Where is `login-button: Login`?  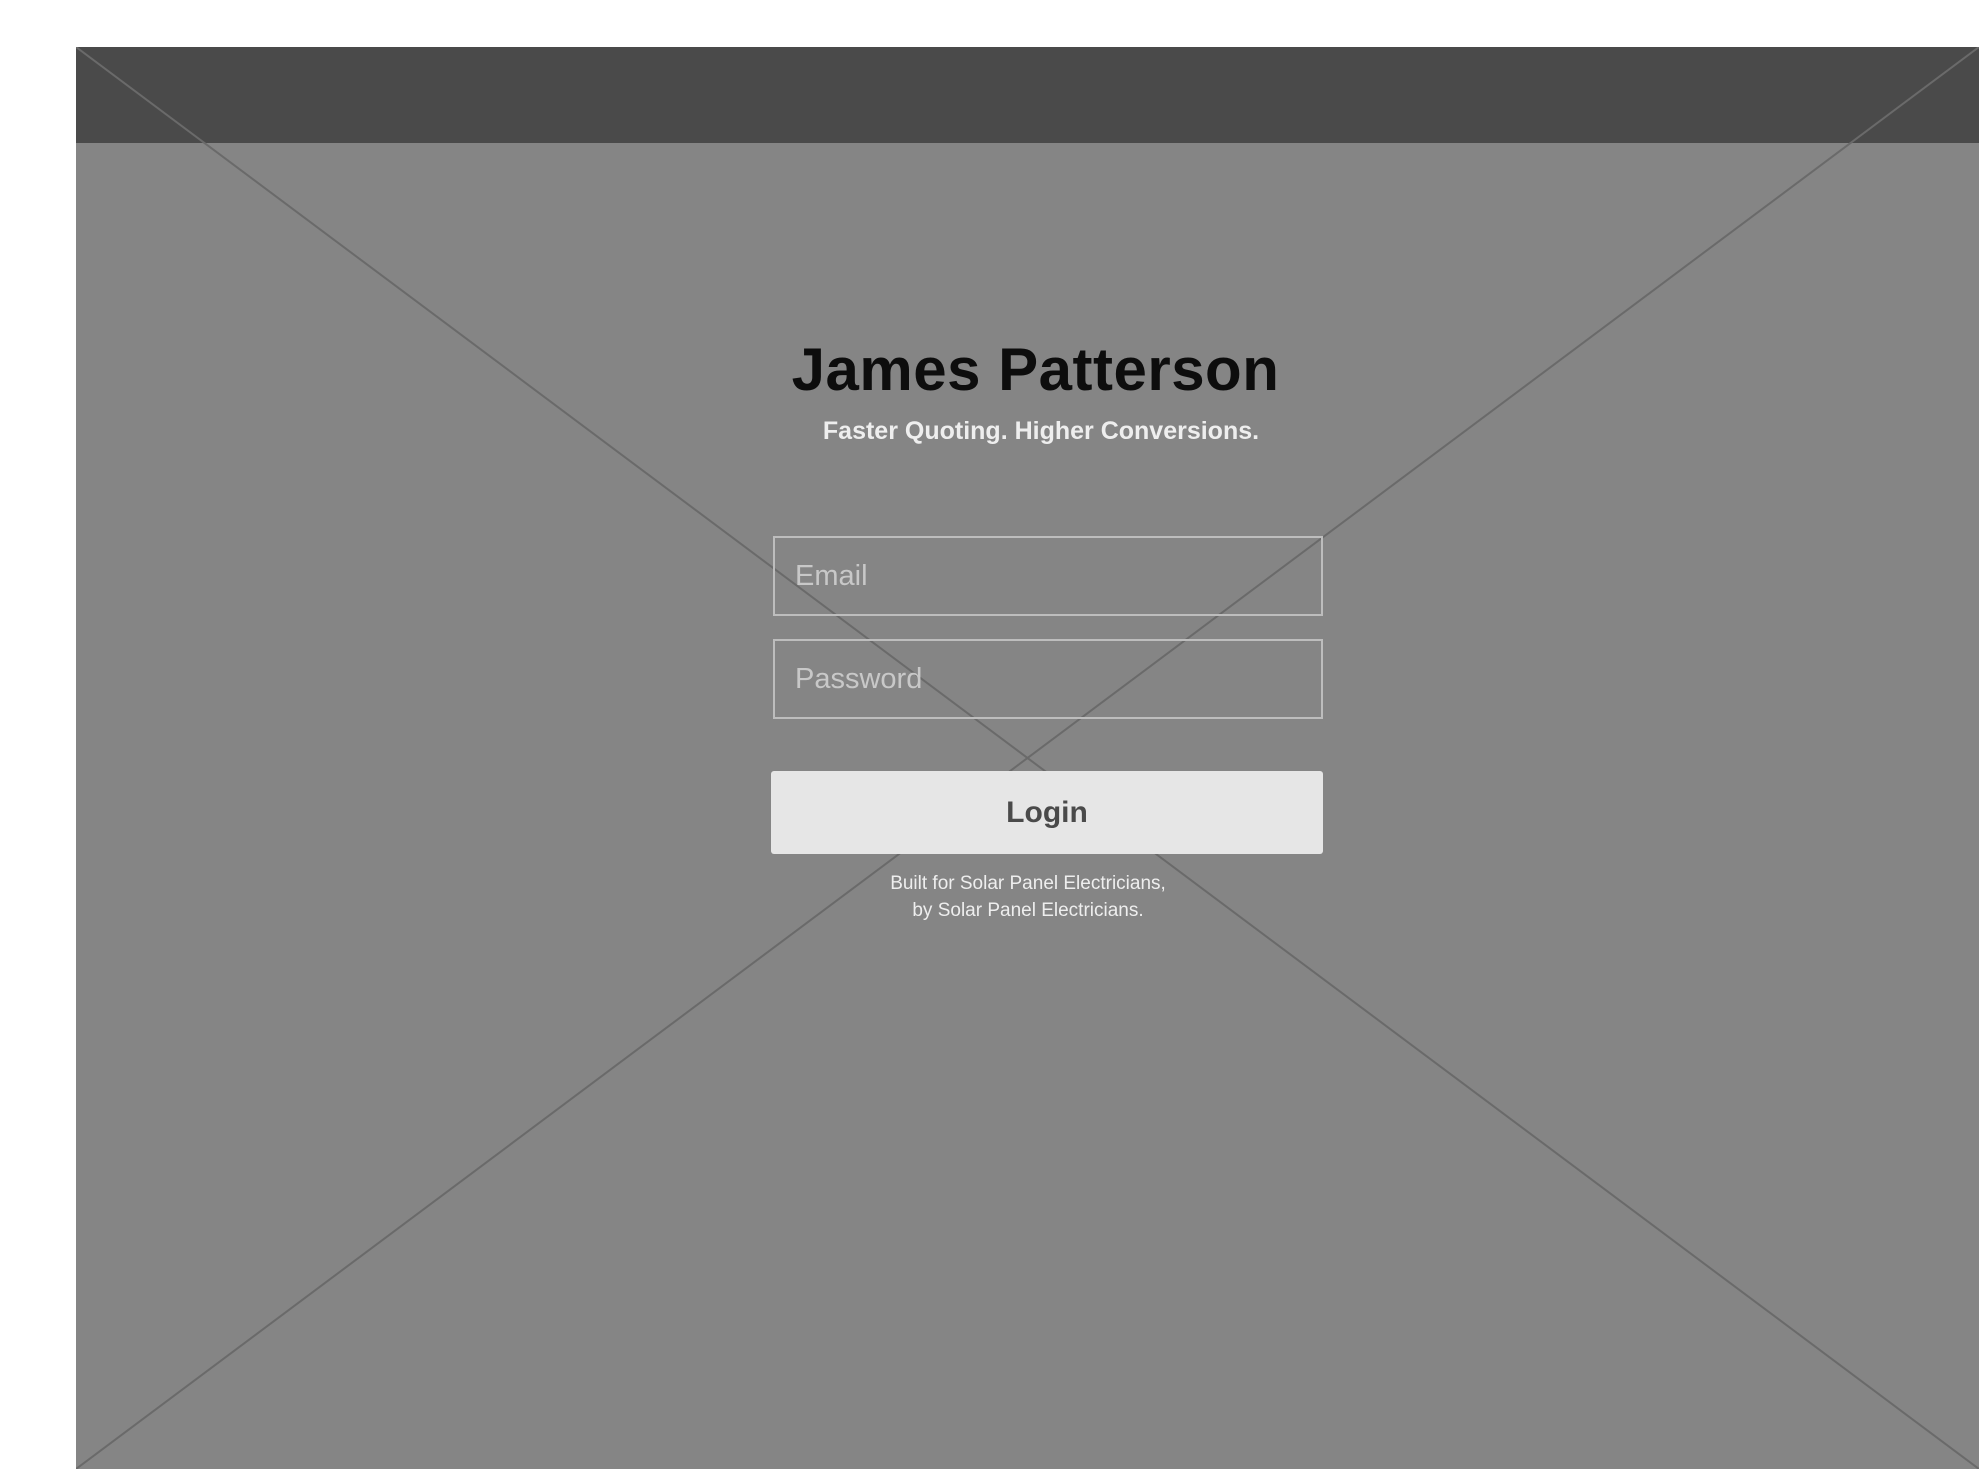
login-button: Login is located at coordinates (1047, 812).